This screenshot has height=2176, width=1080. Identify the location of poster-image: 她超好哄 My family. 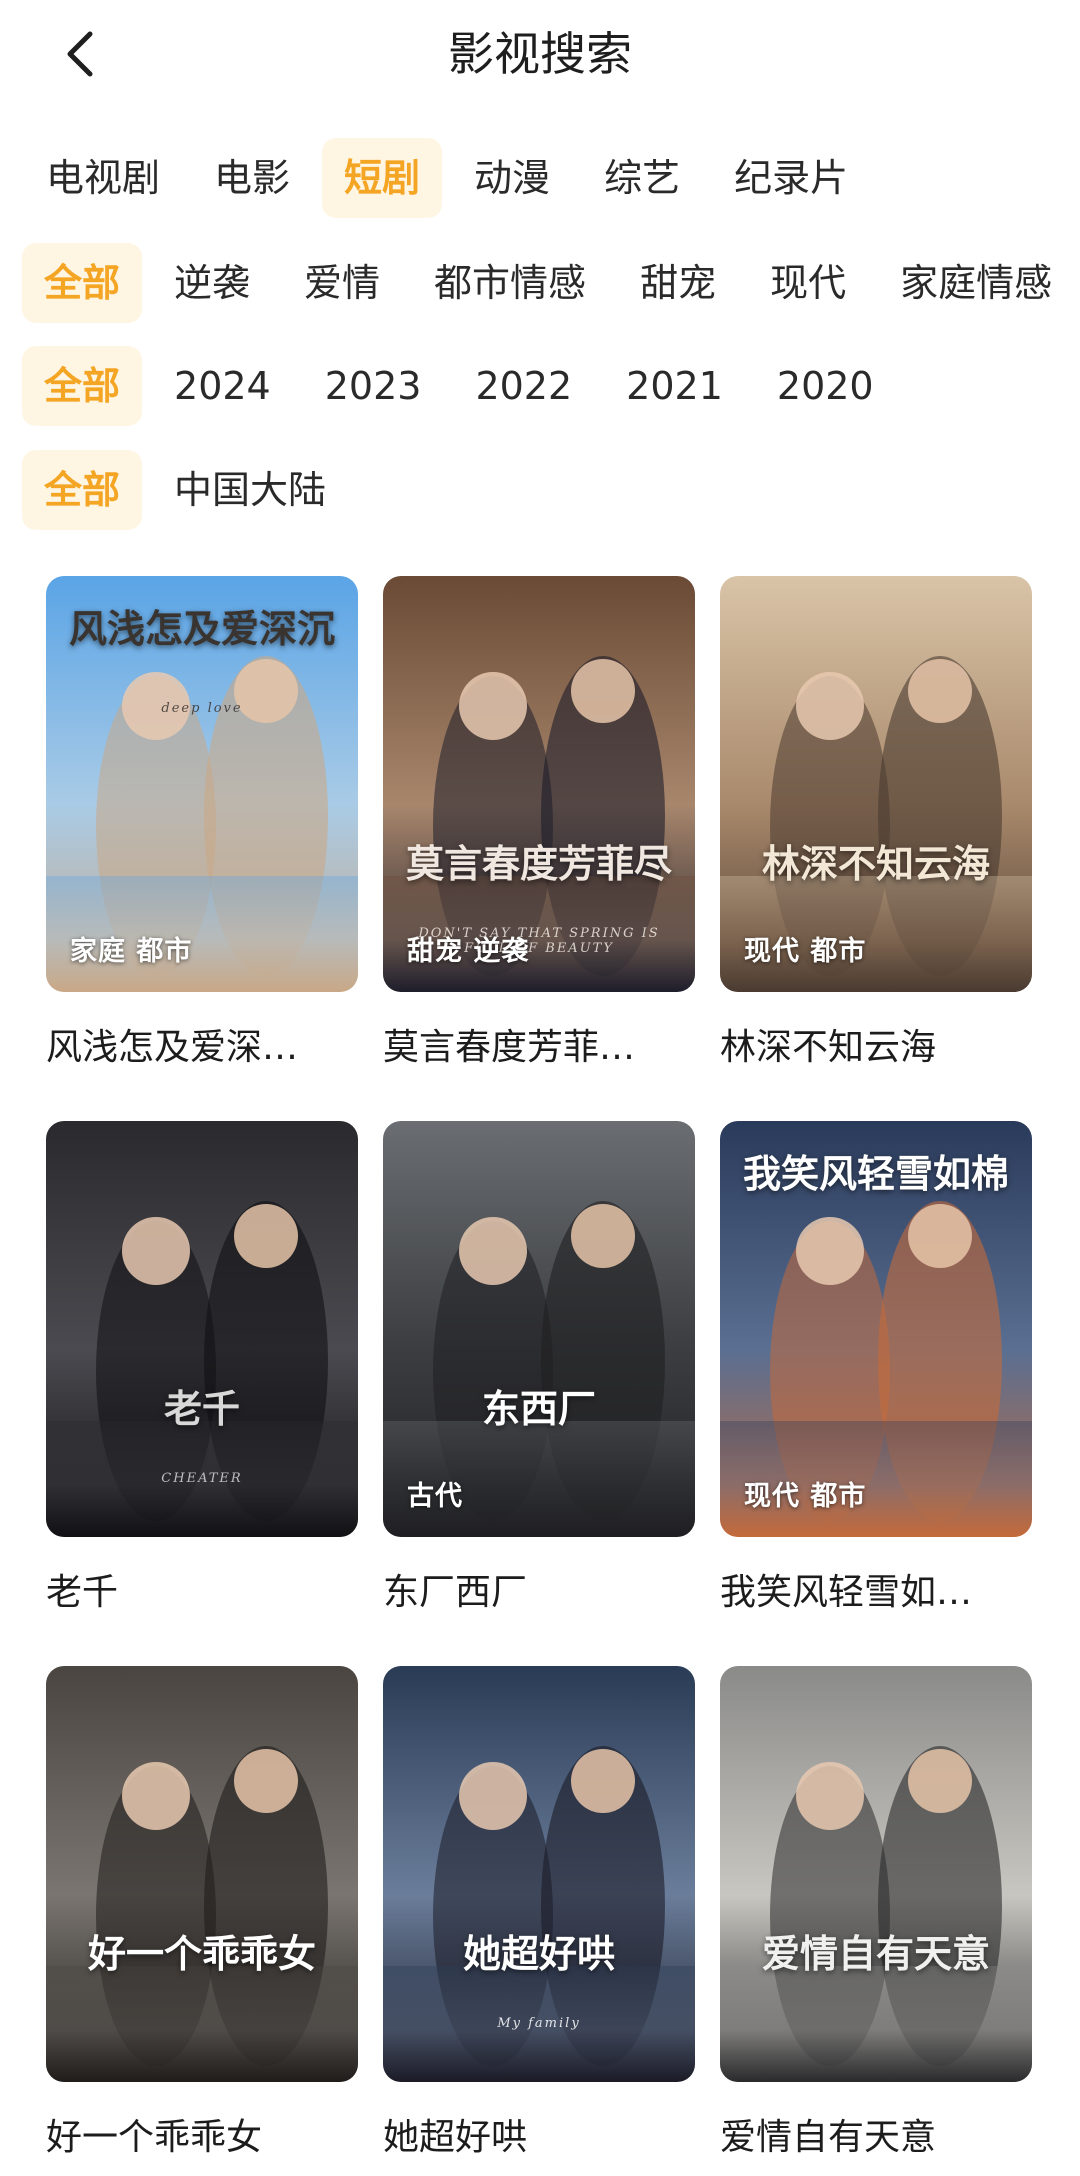
(539, 1874).